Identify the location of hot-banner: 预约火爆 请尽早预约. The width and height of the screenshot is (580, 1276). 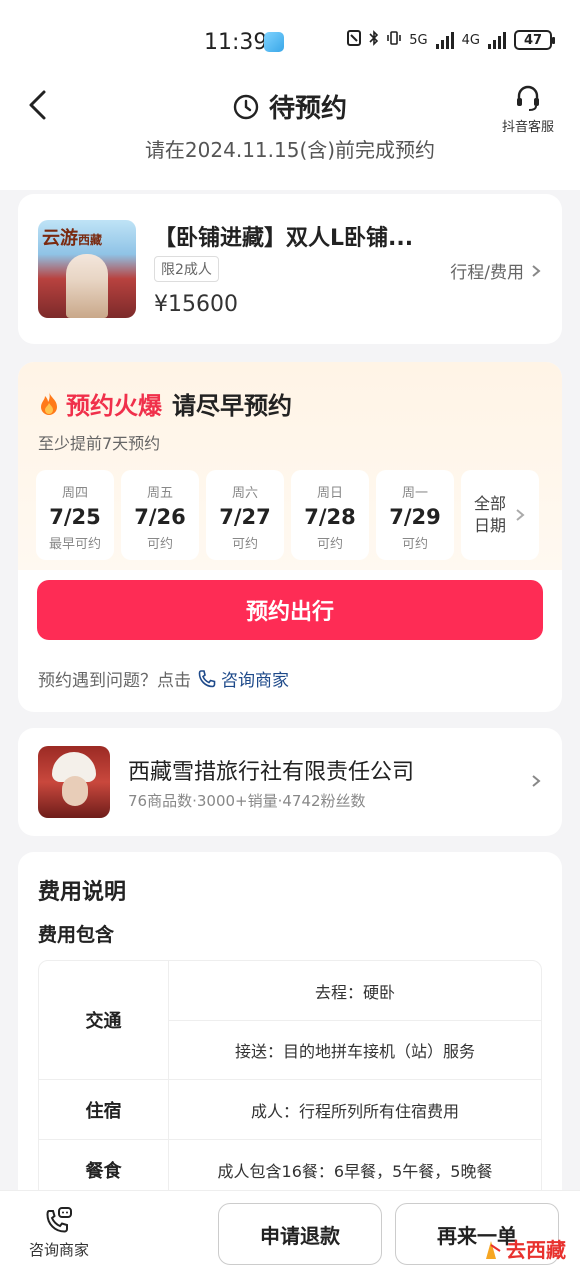
(165, 403).